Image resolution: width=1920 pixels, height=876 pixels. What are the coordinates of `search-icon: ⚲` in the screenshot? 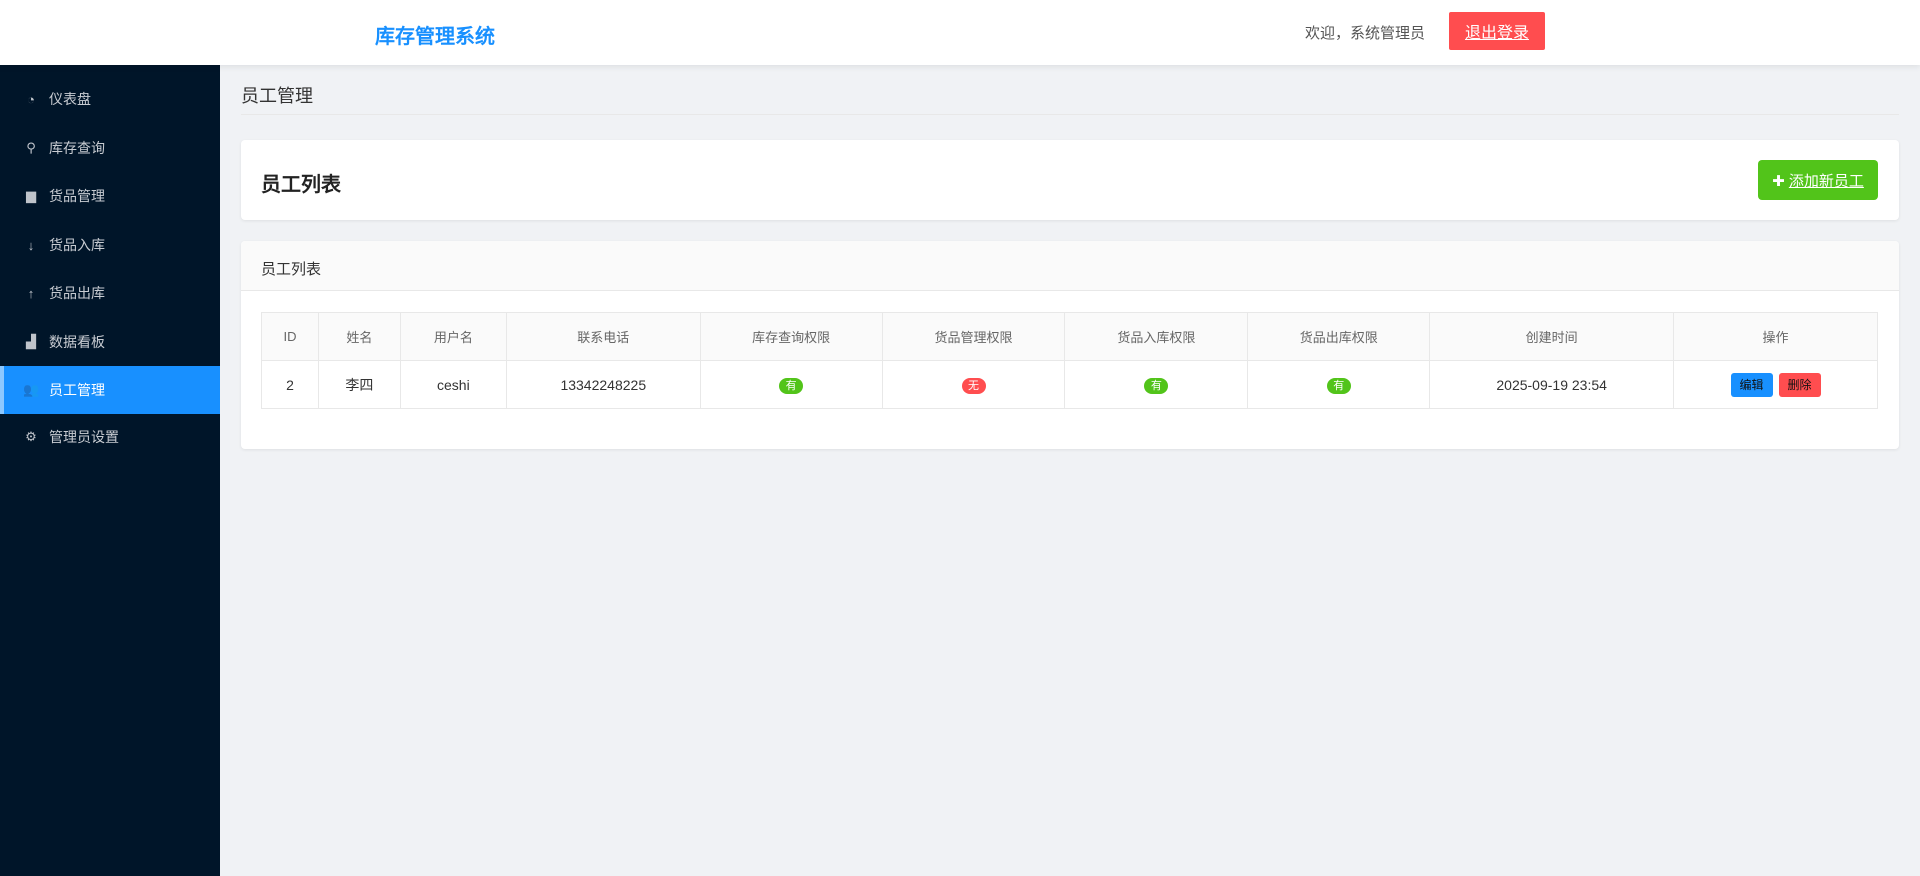 It's located at (31, 147).